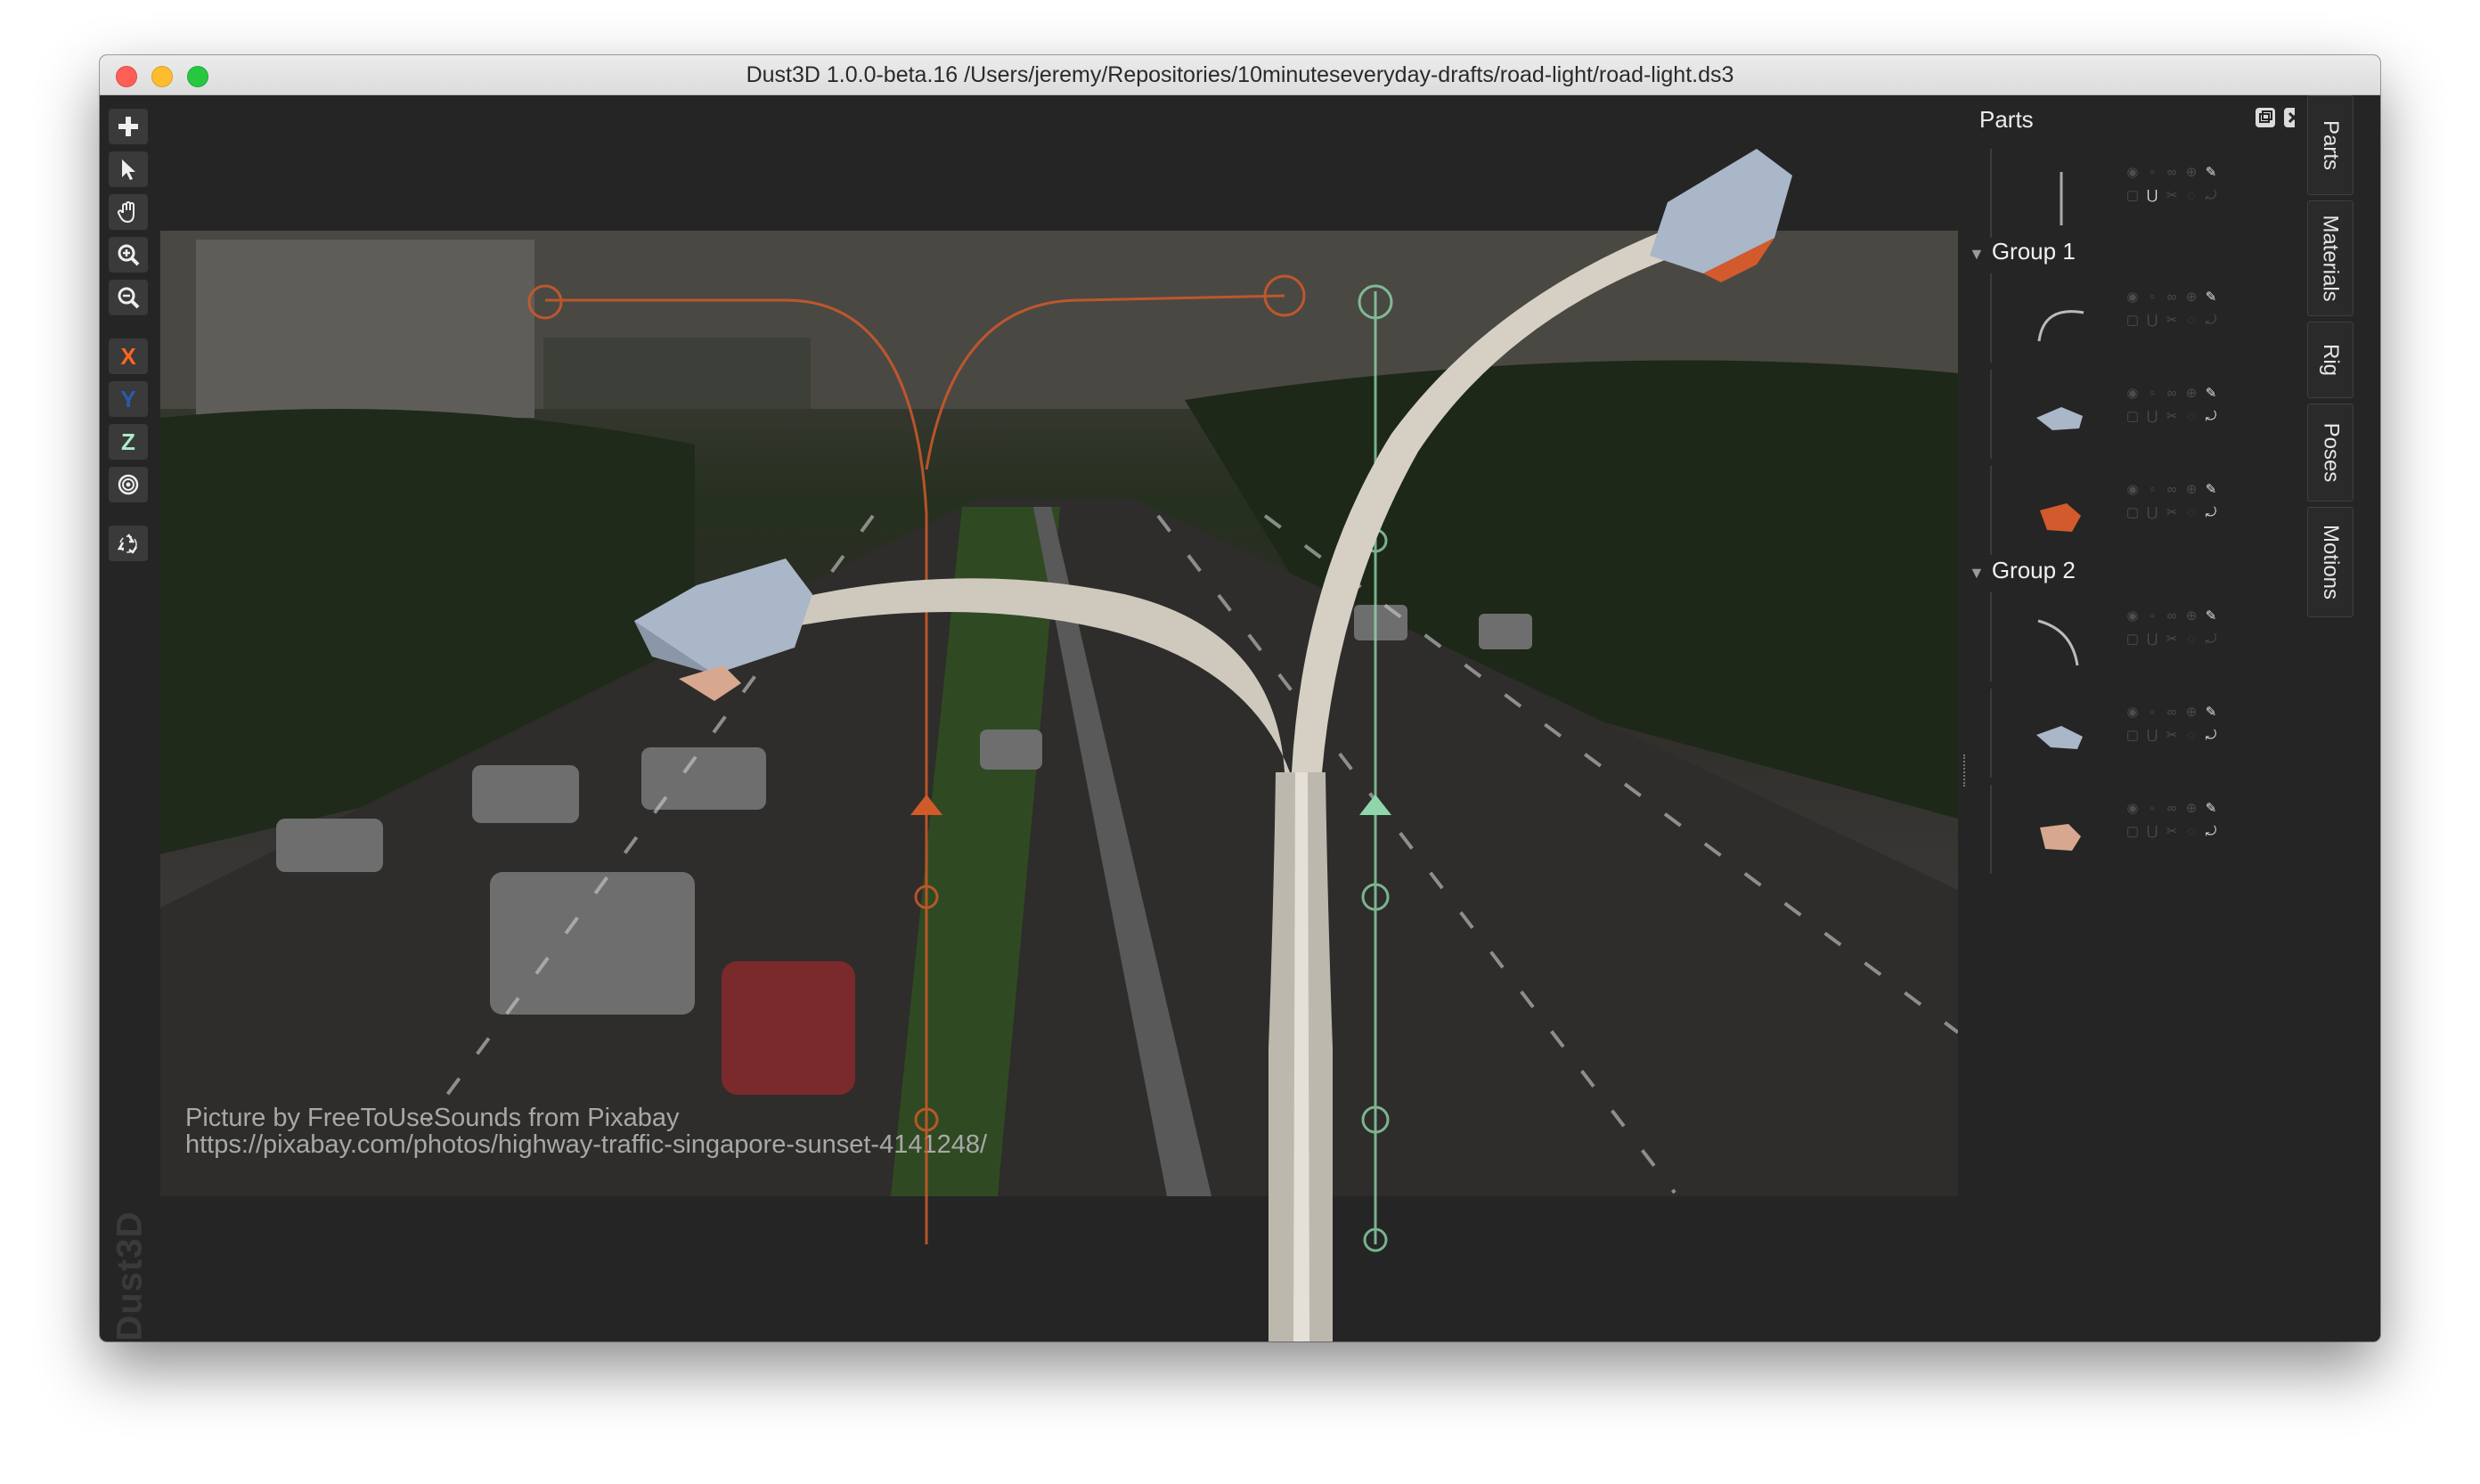 Image resolution: width=2480 pixels, height=1484 pixels. I want to click on zoom-out-button, so click(128, 298).